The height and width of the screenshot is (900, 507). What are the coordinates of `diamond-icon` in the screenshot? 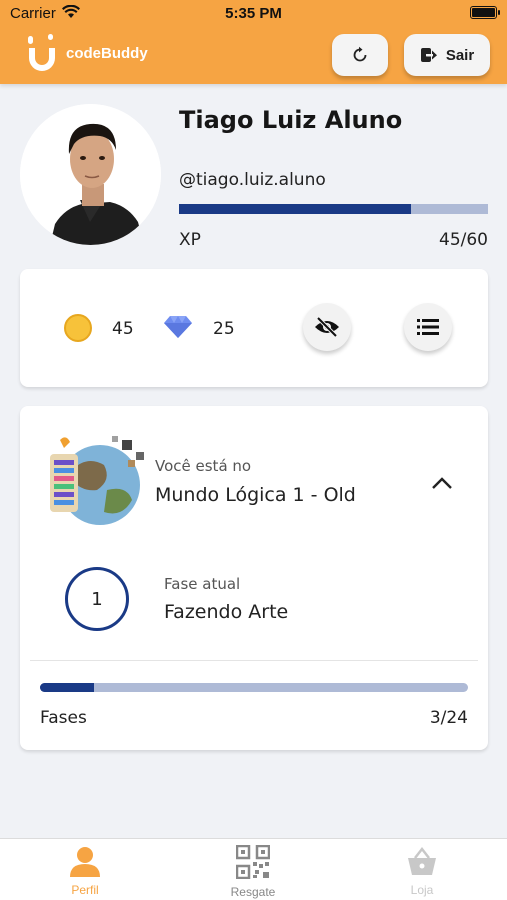 It's located at (178, 327).